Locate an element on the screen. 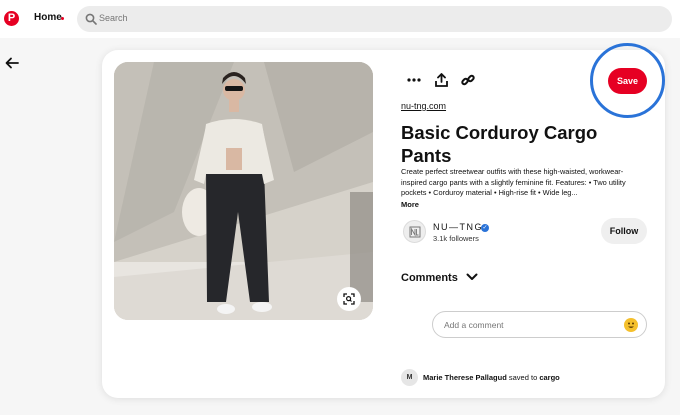  more-options-icon is located at coordinates (414, 80).